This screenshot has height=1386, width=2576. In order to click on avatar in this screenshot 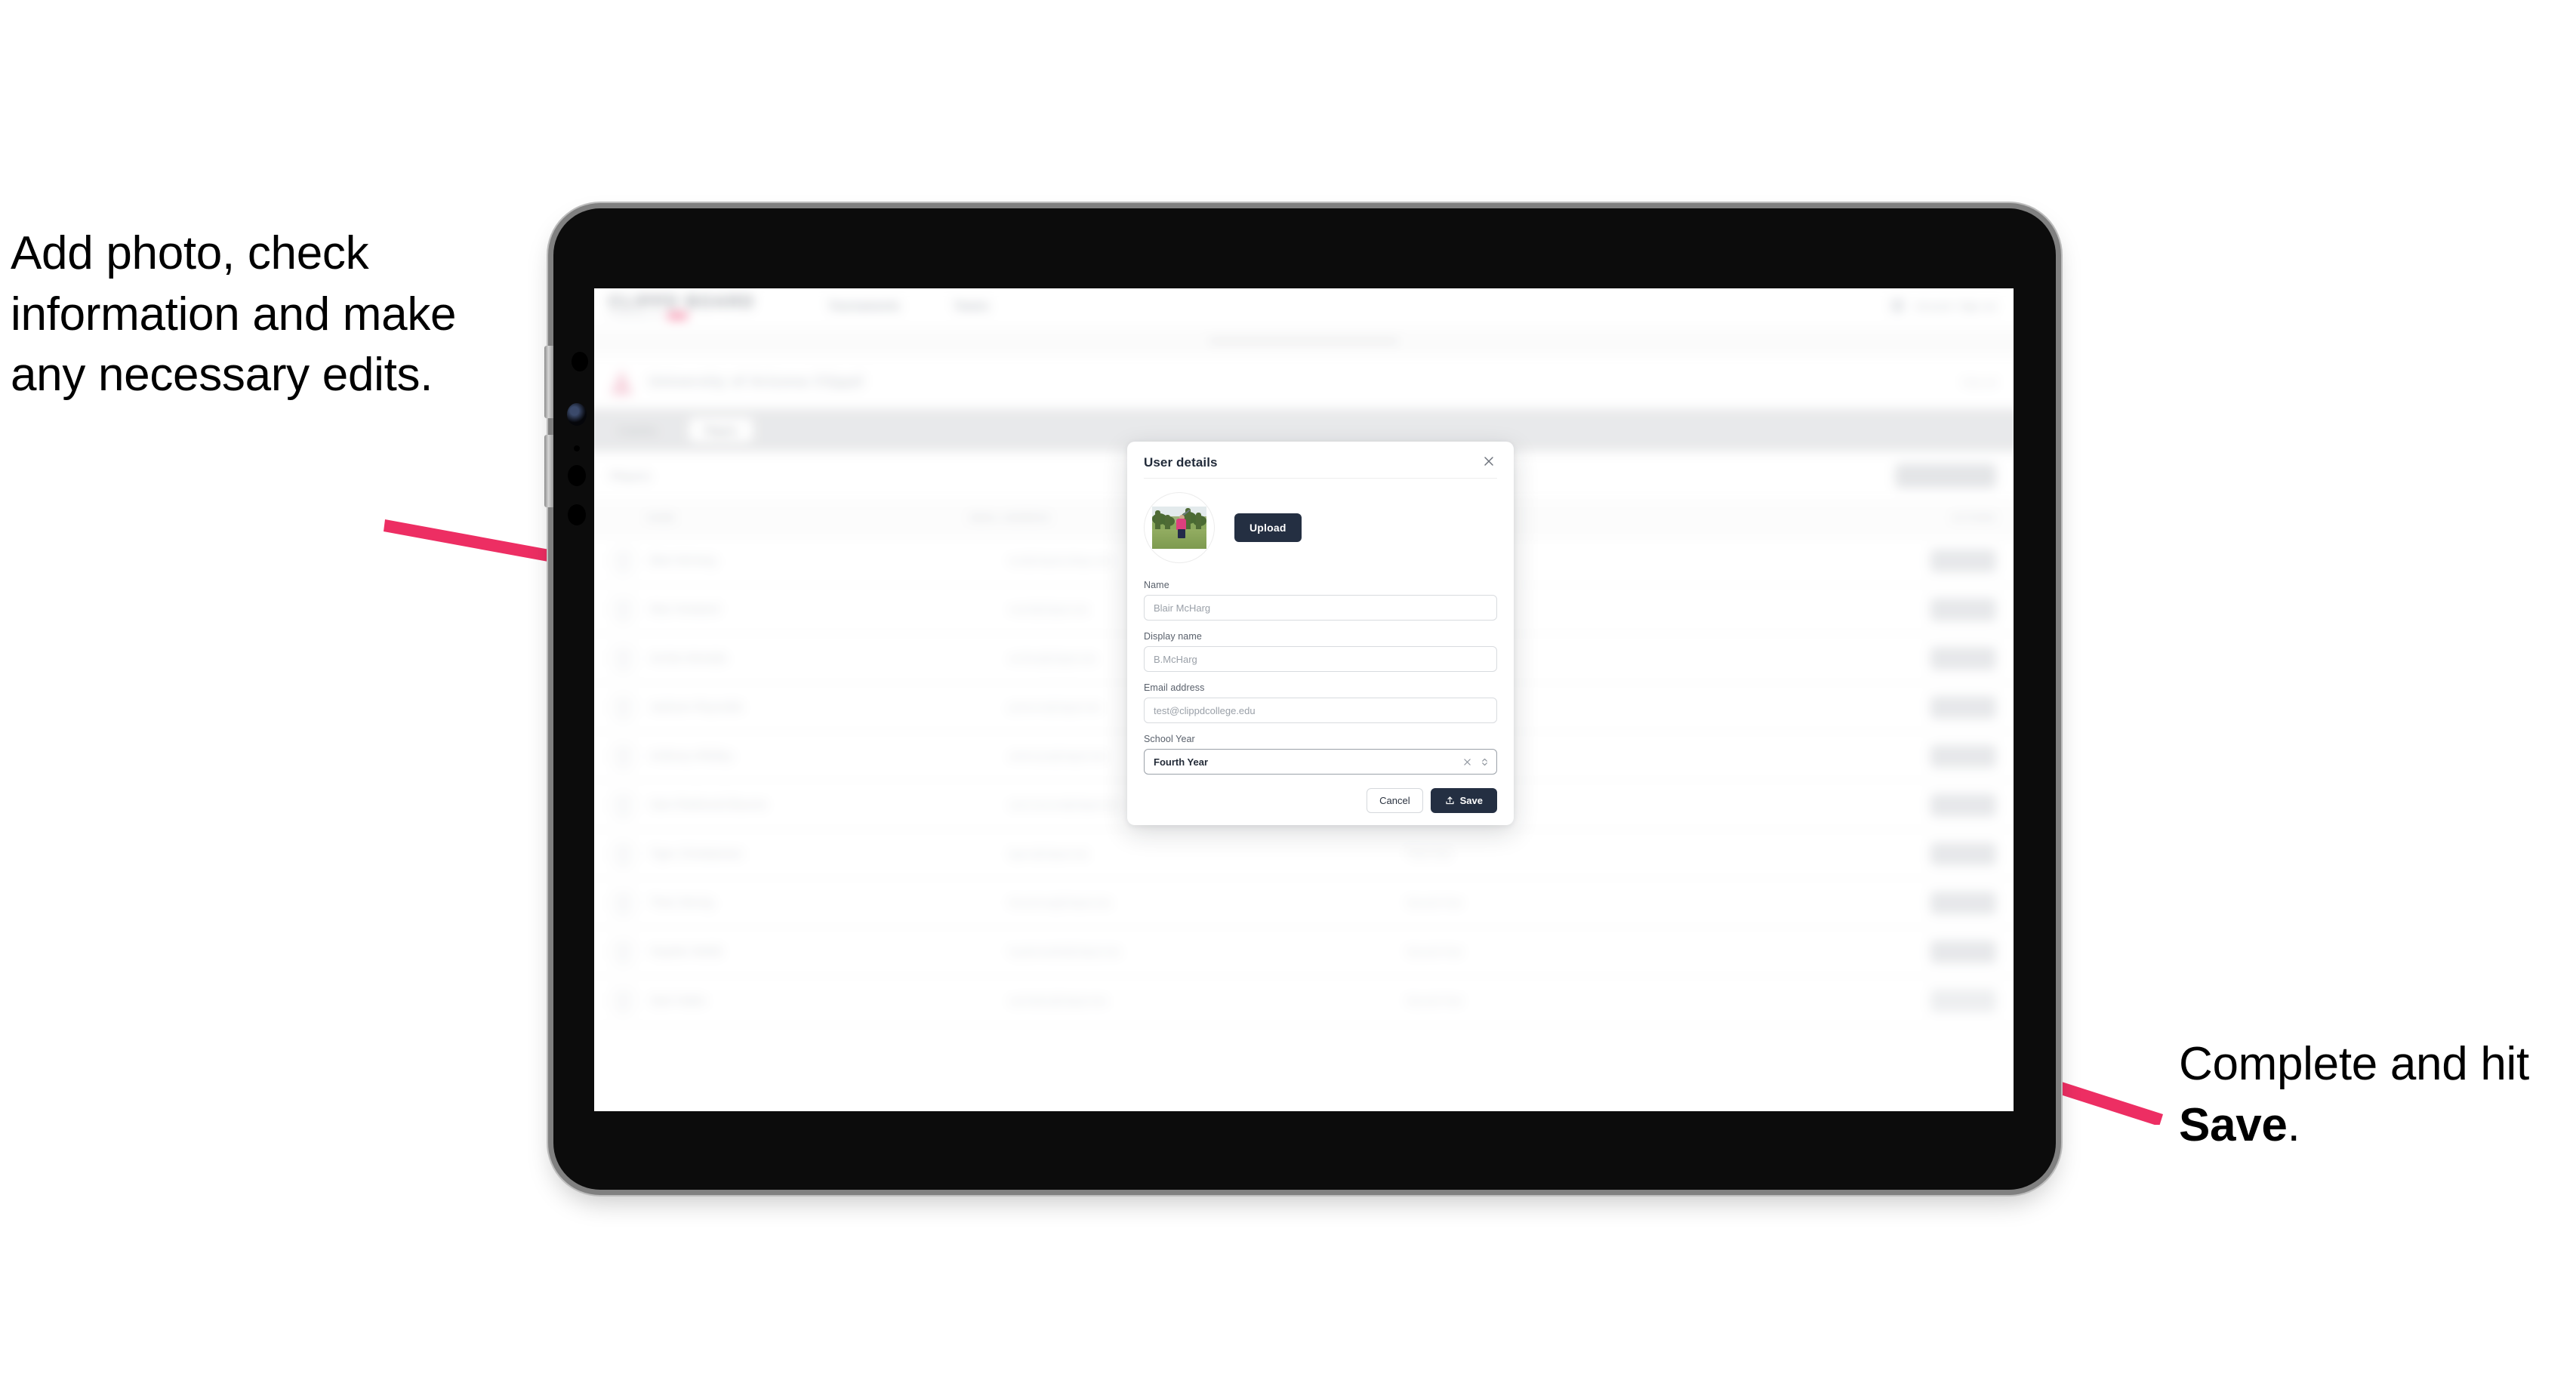, I will do `click(1179, 527)`.